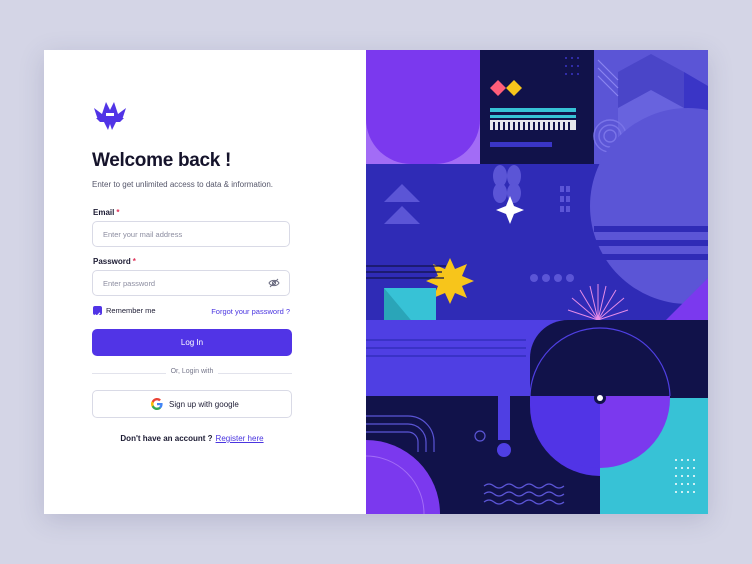 The width and height of the screenshot is (752, 564). I want to click on password-field, so click(183, 283).